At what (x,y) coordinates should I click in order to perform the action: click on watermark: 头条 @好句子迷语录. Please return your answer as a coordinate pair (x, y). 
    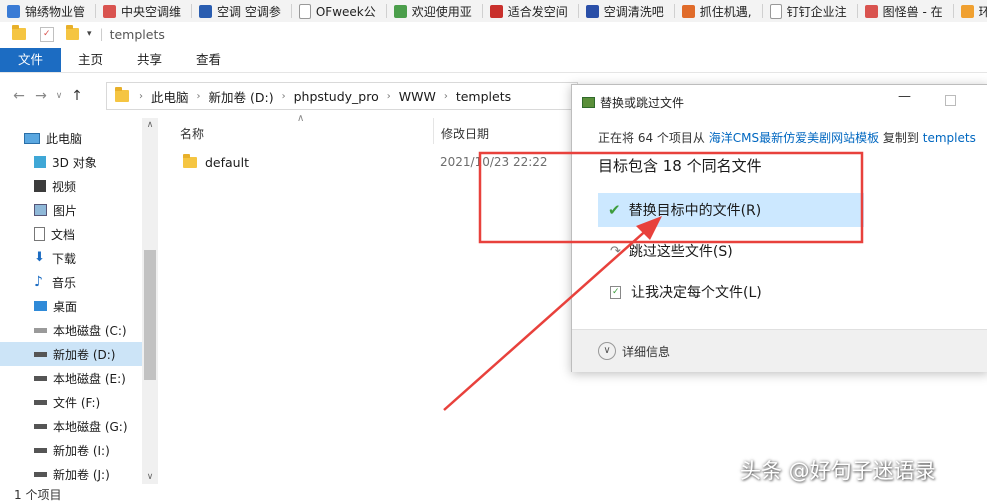
    Looking at the image, I should click on (838, 471).